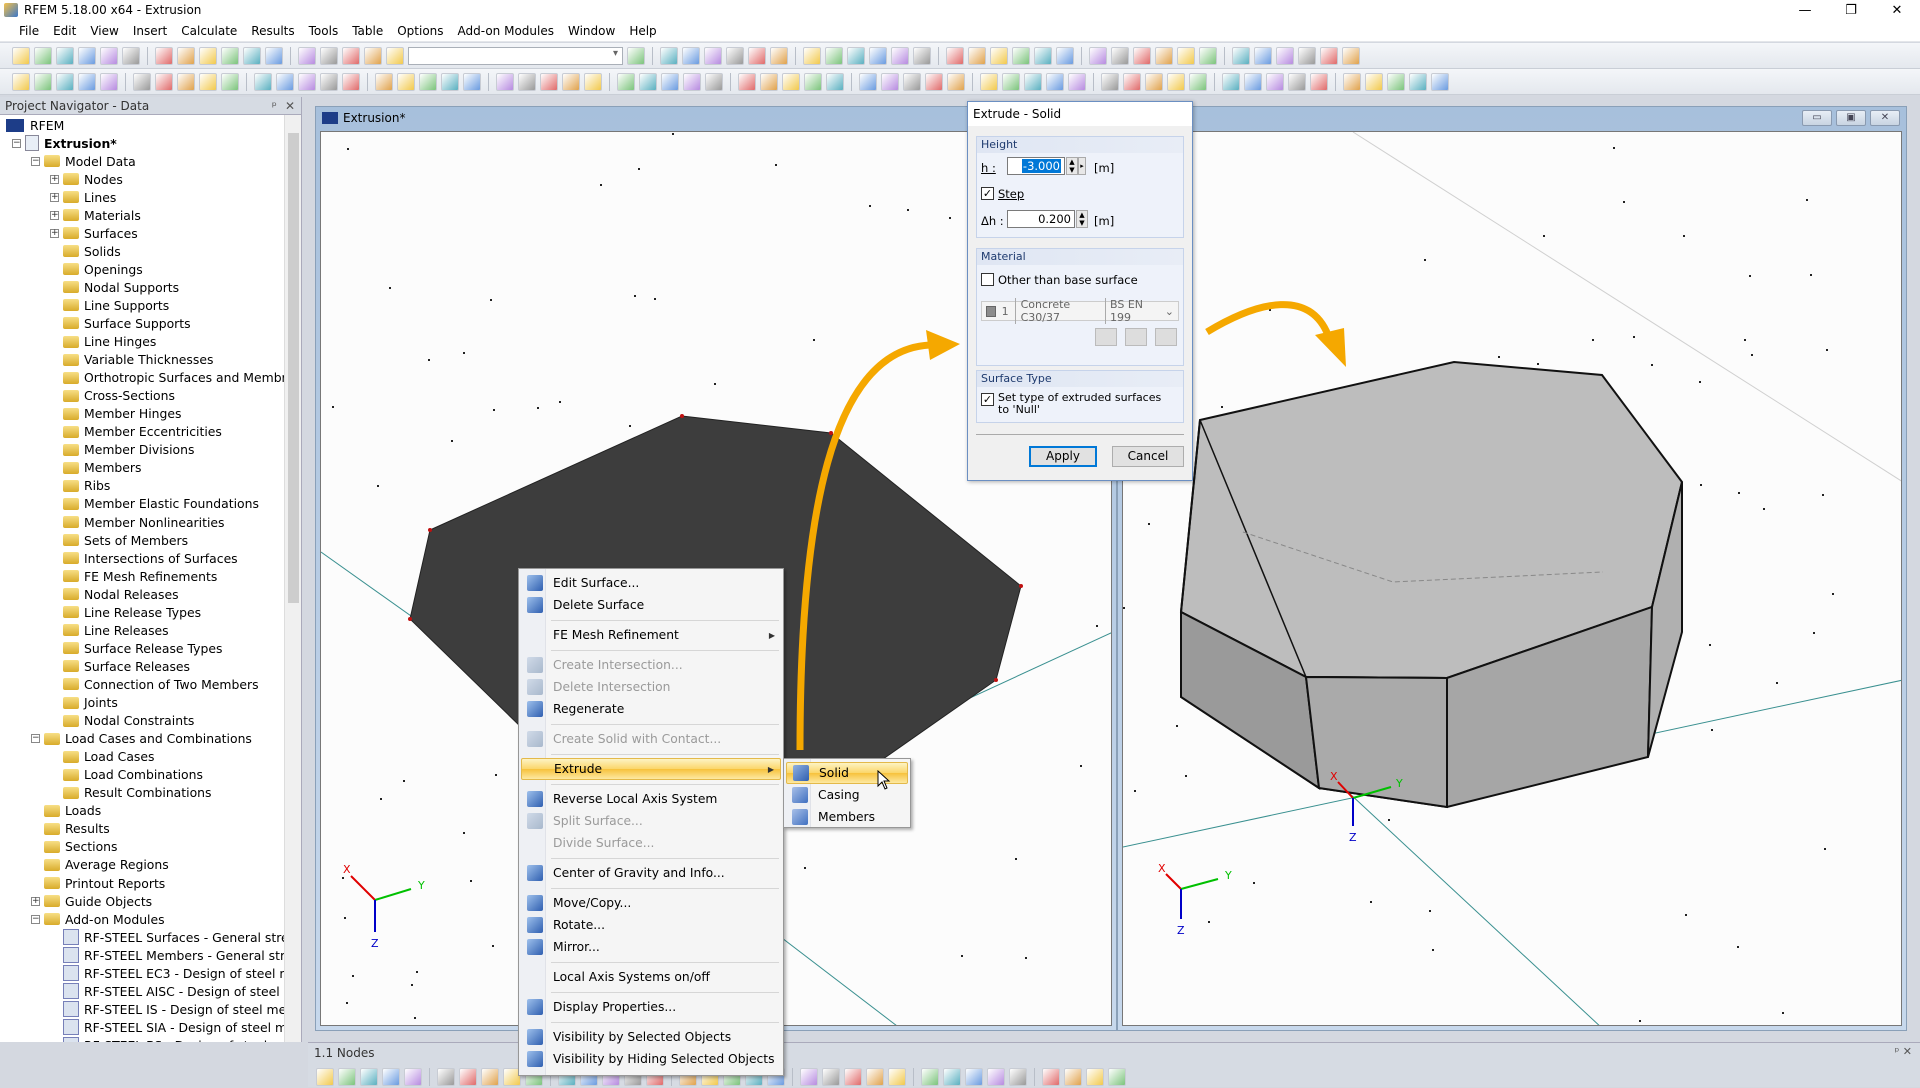 This screenshot has height=1088, width=1920. Describe the element at coordinates (103, 342) in the screenshot. I see `tree-item: Line Hinges` at that location.